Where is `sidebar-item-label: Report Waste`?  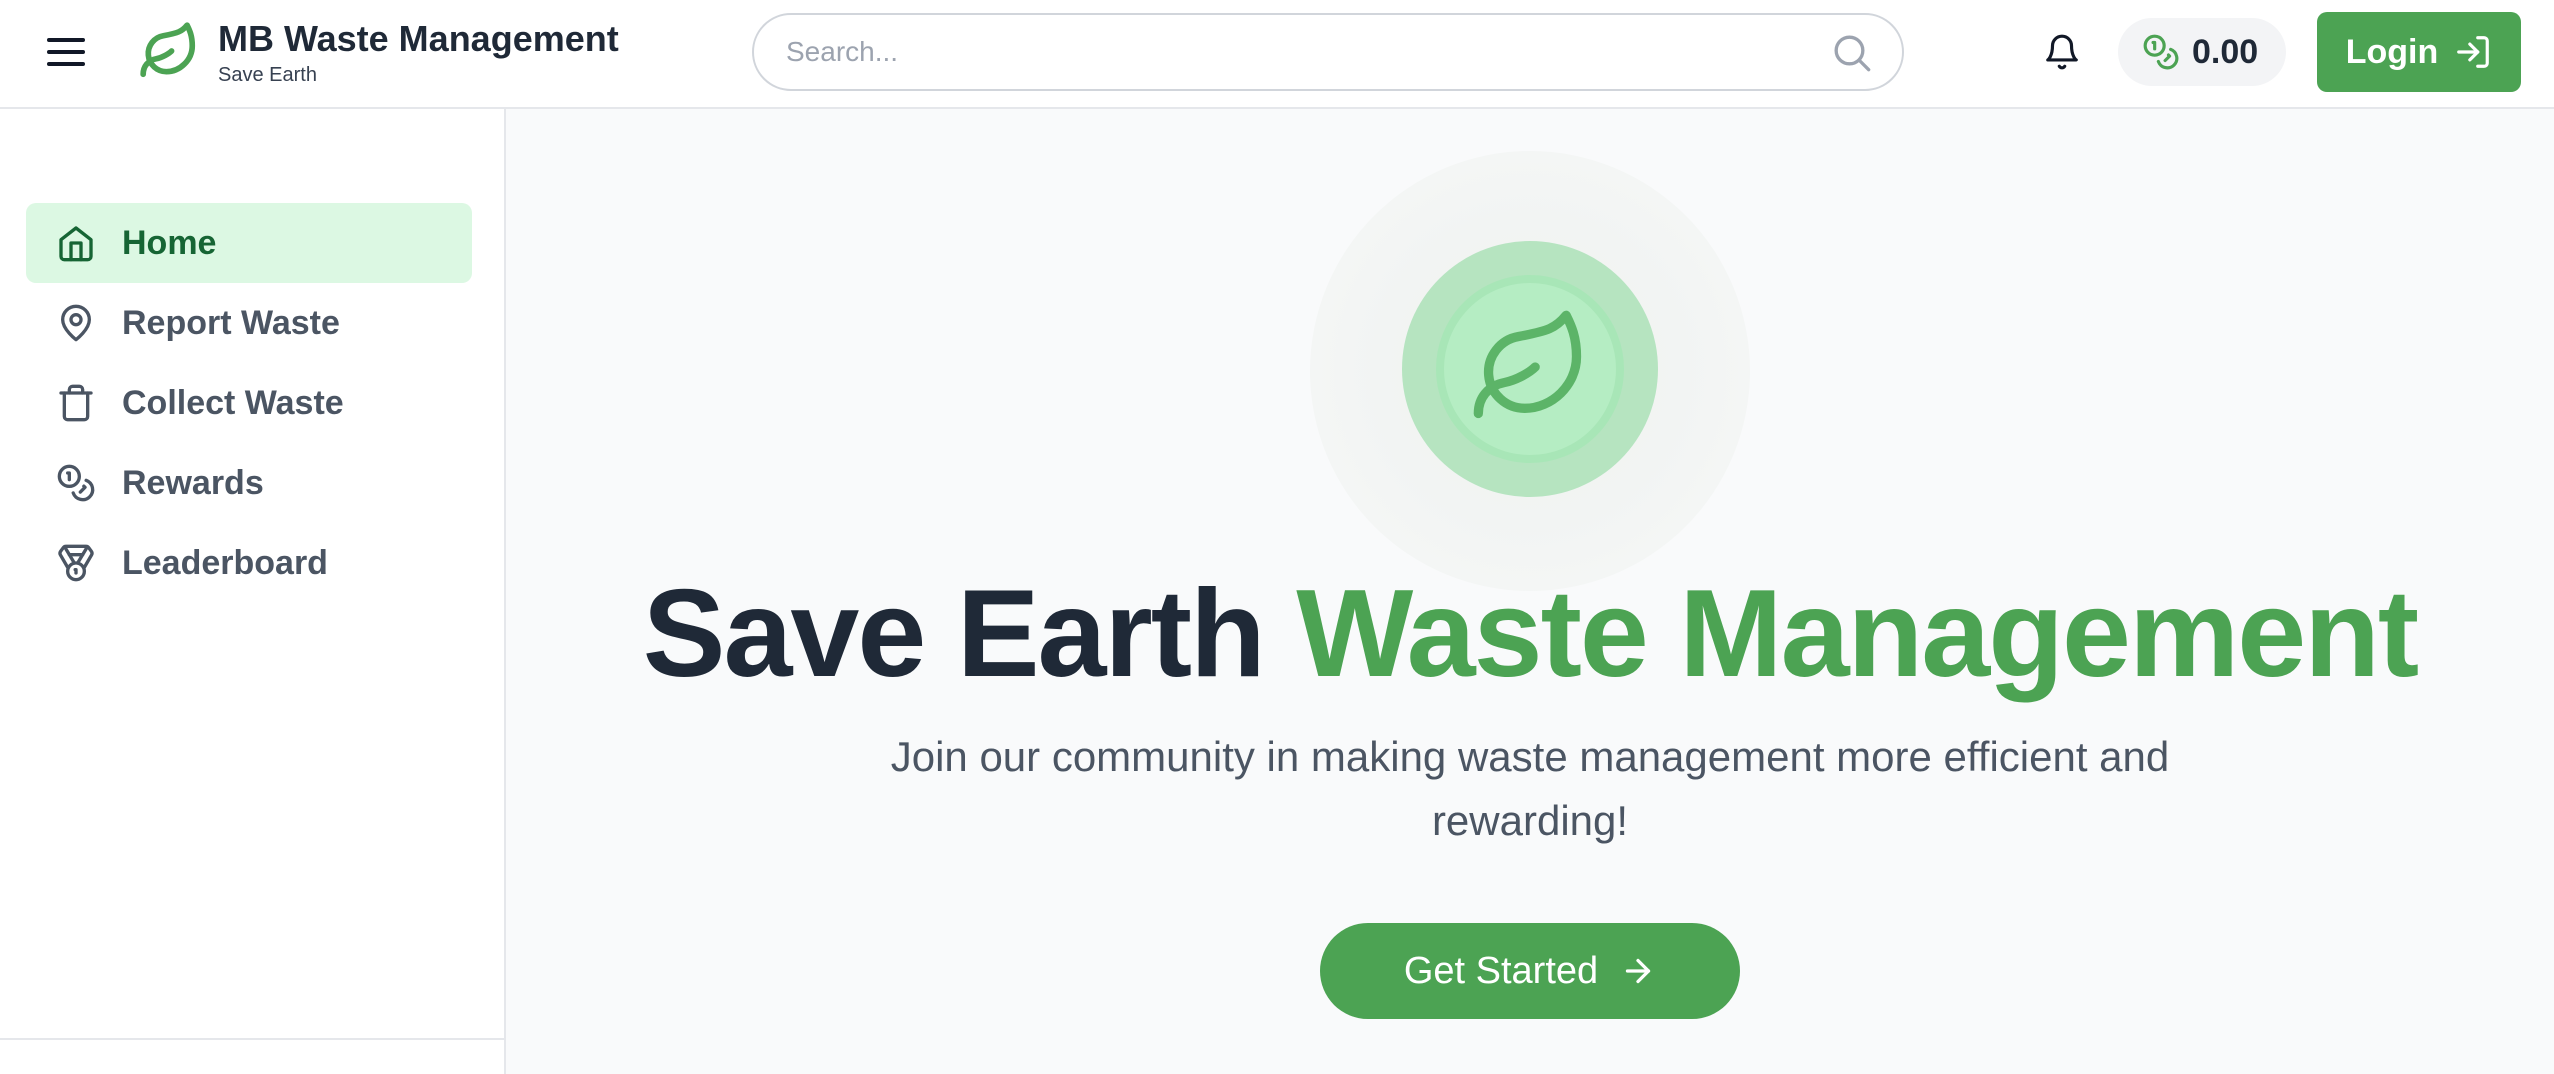
sidebar-item-label: Report Waste is located at coordinates (231, 322).